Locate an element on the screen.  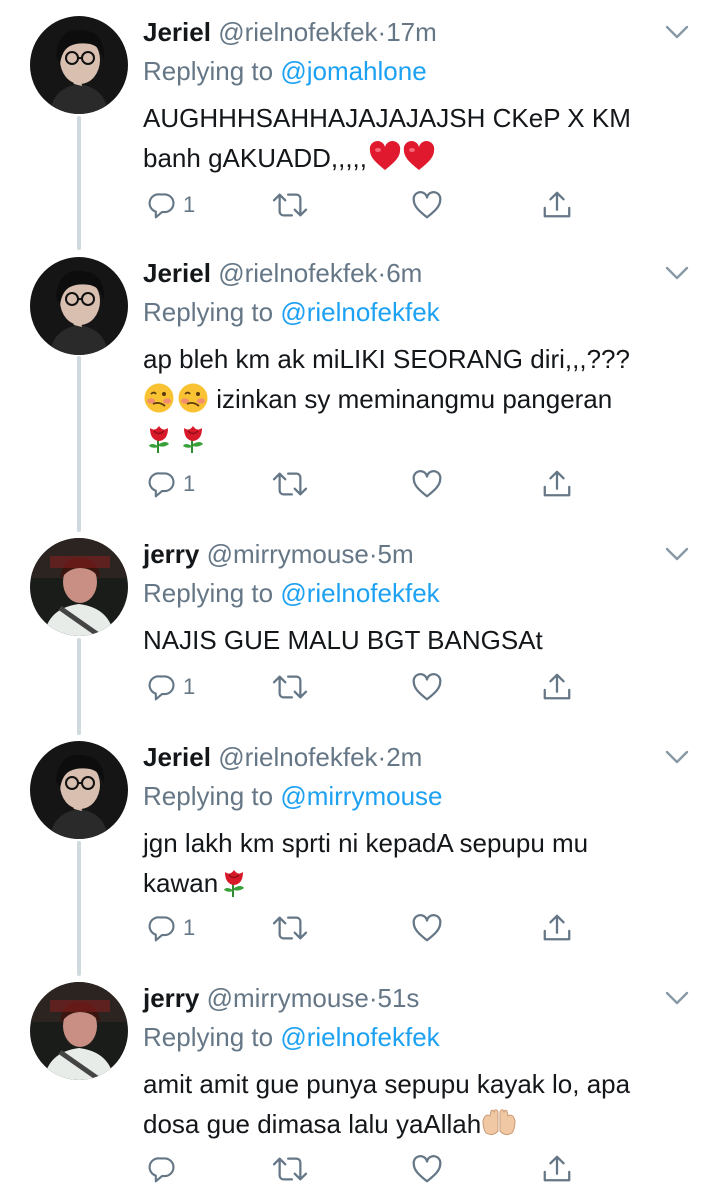
tweet-header: jerry @mirrymouse·5m is located at coordinates (278, 554).